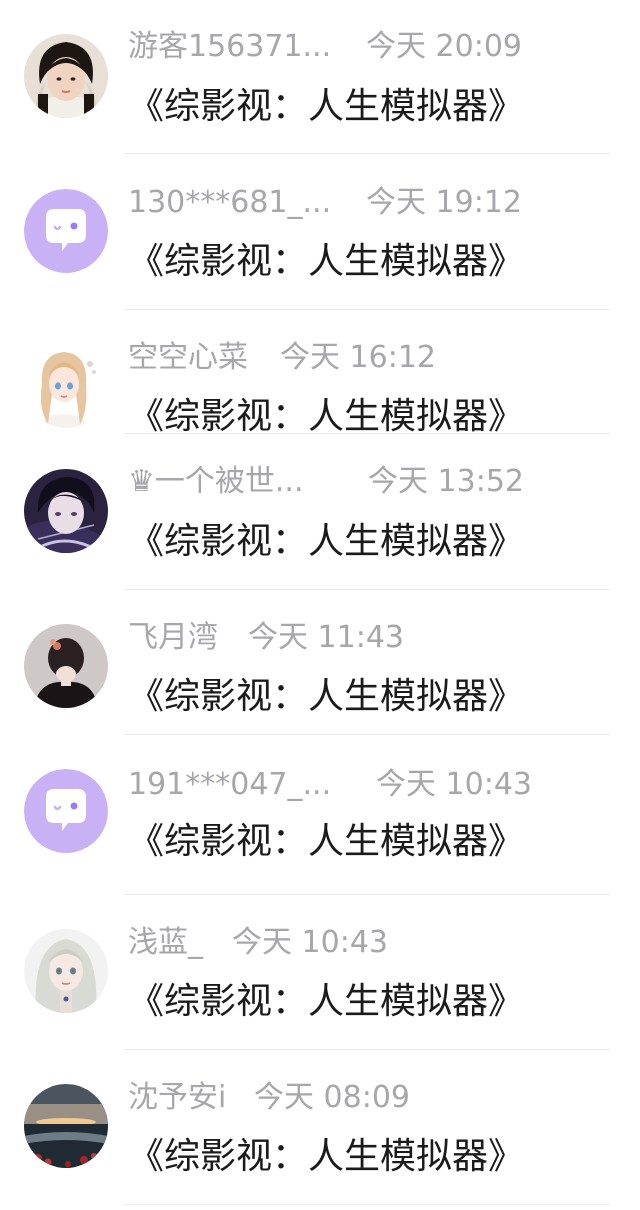 This screenshot has width=640, height=1210. I want to click on girl-portrait-avatar, so click(66, 76).